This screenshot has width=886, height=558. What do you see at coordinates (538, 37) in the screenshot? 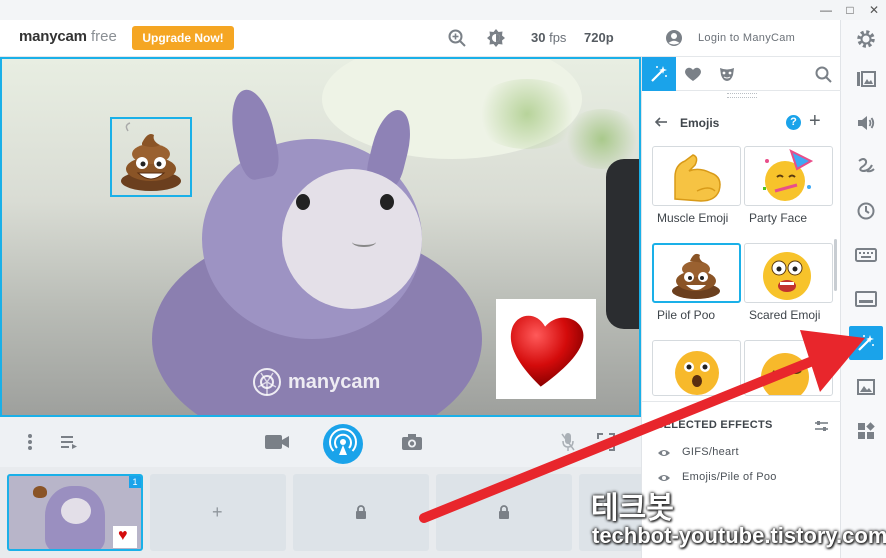
I see `fps-value: 30` at bounding box center [538, 37].